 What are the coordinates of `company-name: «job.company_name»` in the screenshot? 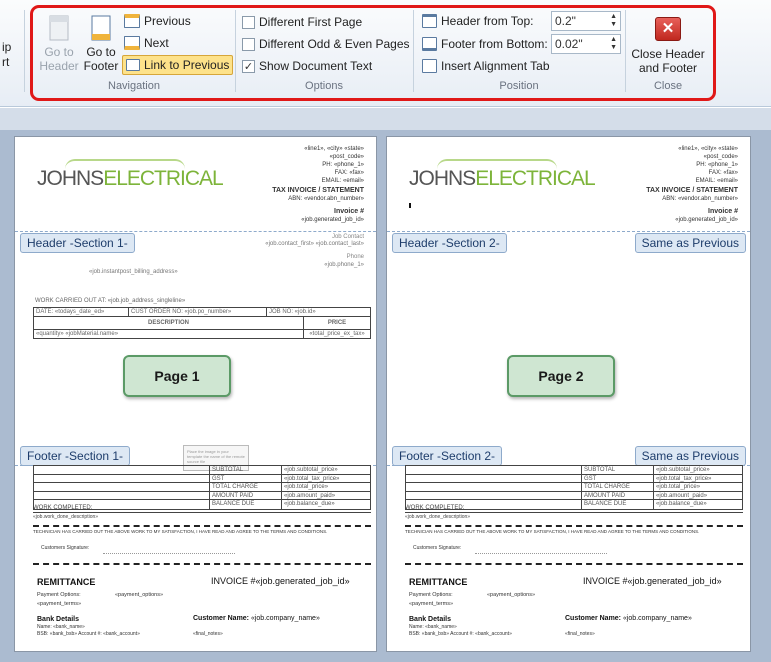 It's located at (657, 618).